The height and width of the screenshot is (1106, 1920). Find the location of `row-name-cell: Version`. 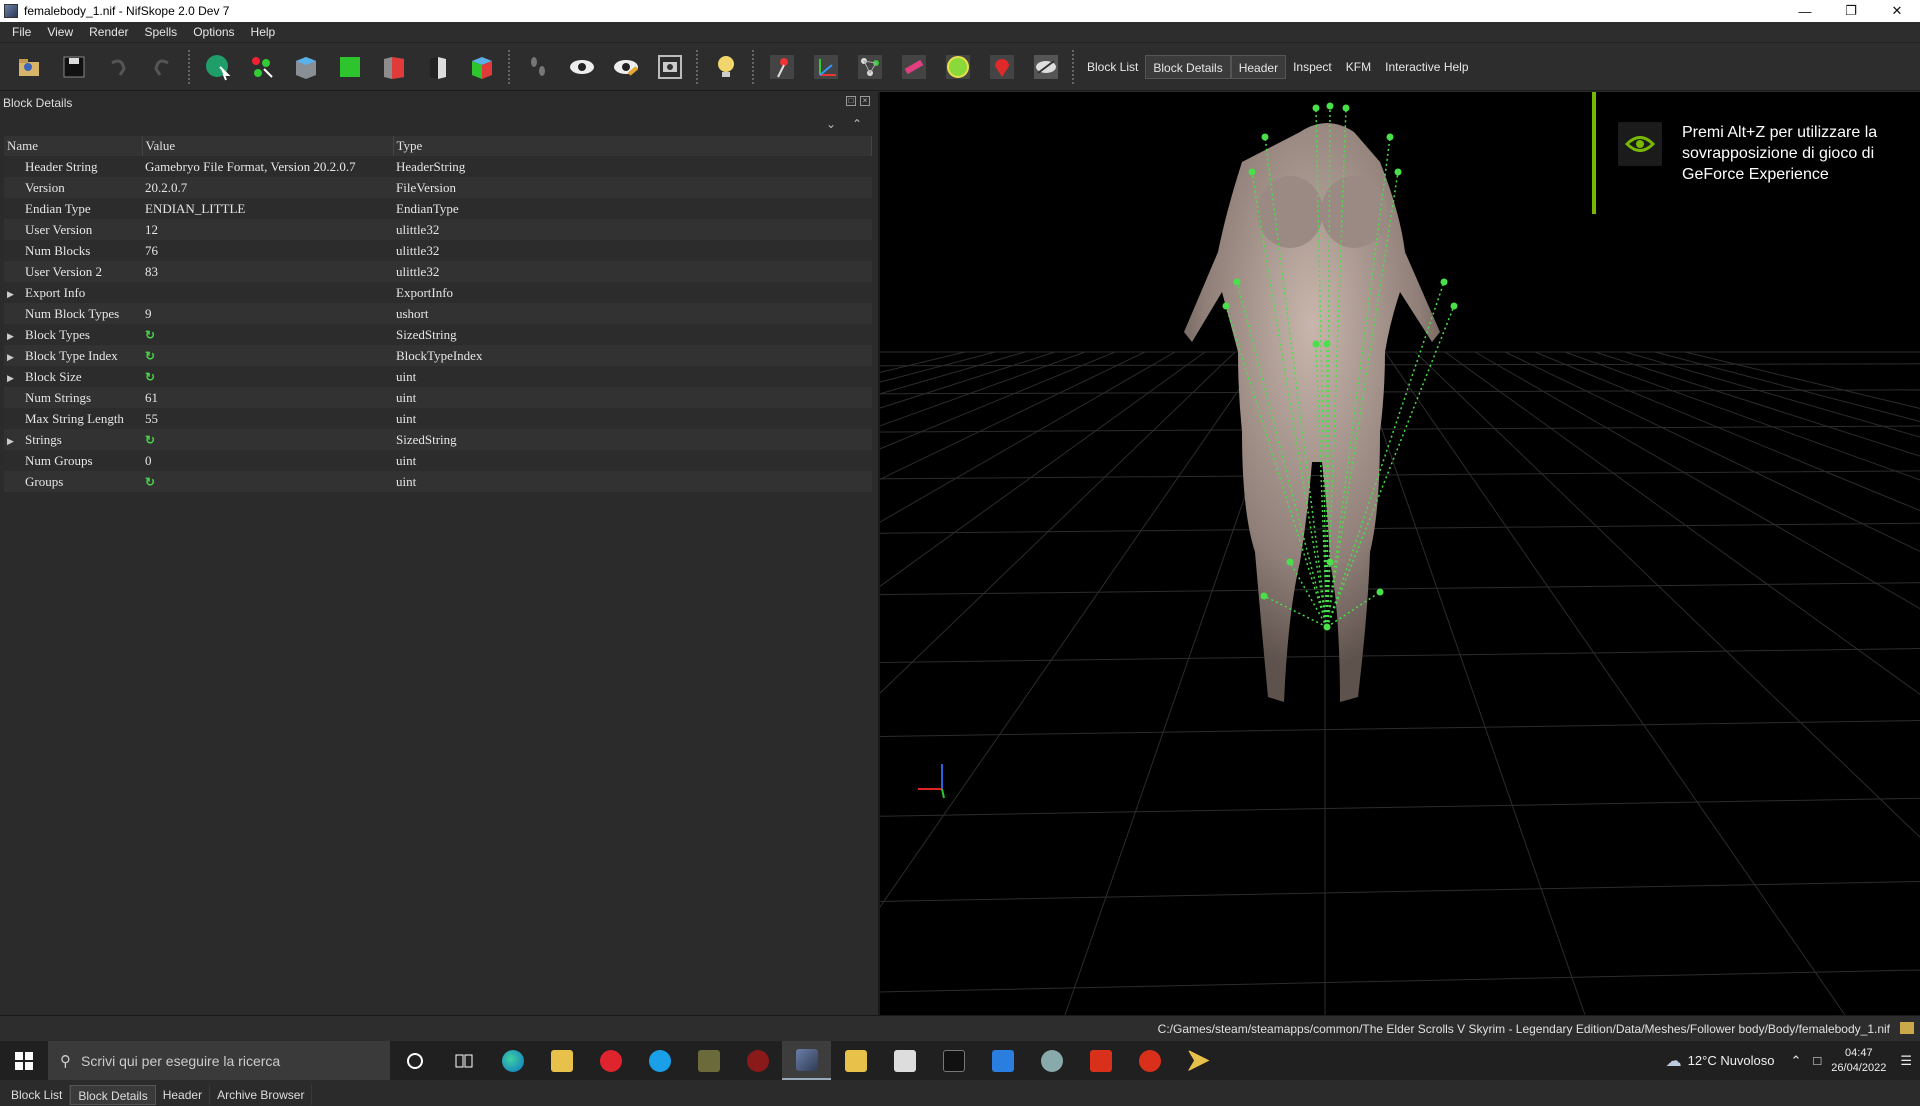

row-name-cell: Version is located at coordinates (73, 187).